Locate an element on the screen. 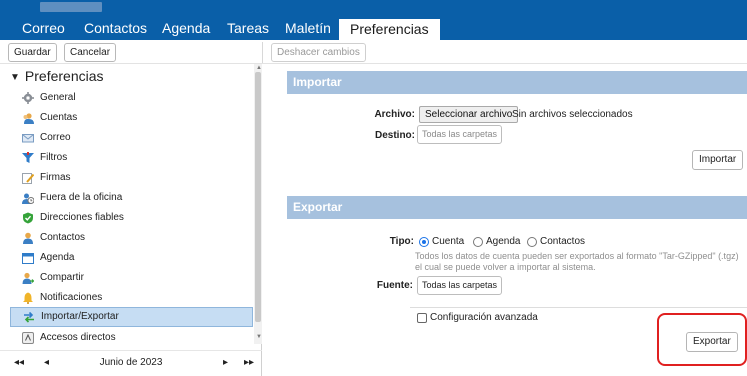 This screenshot has height=376, width=747. import-destination-select: Todas las carpetas is located at coordinates (460, 134).